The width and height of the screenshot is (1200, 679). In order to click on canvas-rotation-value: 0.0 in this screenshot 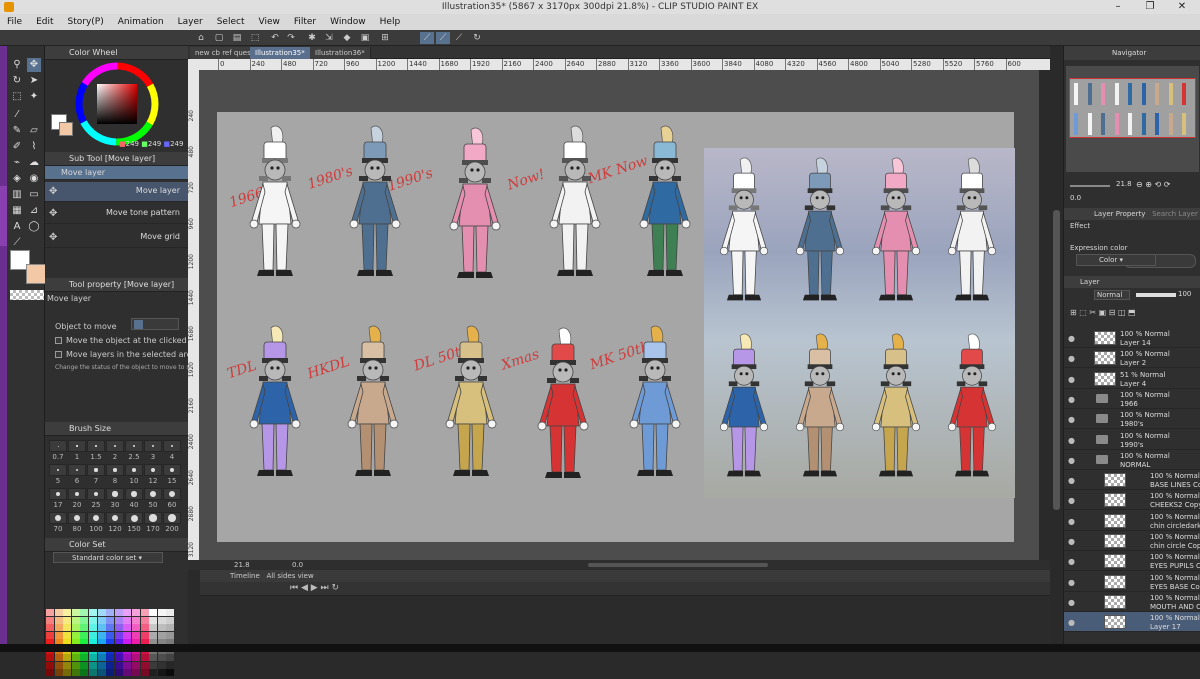, I will do `click(297, 565)`.